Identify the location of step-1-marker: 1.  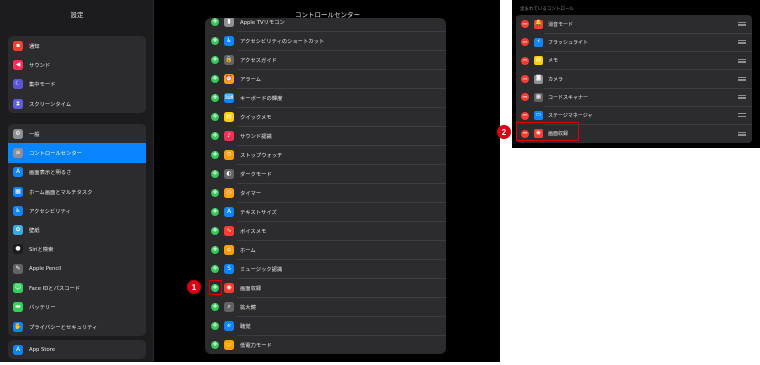
(194, 287).